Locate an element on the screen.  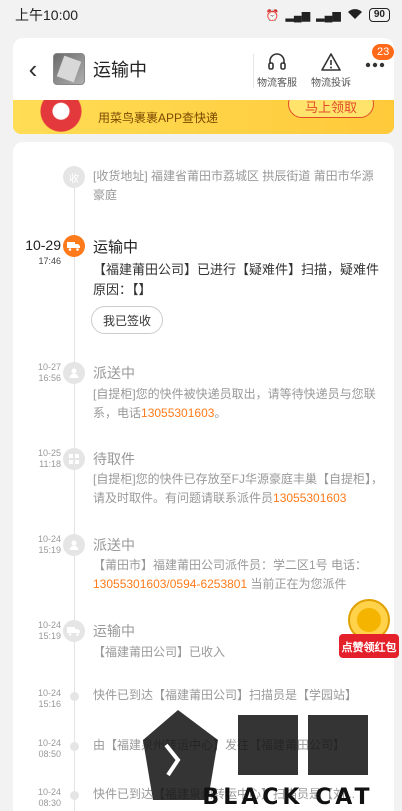
event-date-day: 10-27 is located at coordinates (49, 367).